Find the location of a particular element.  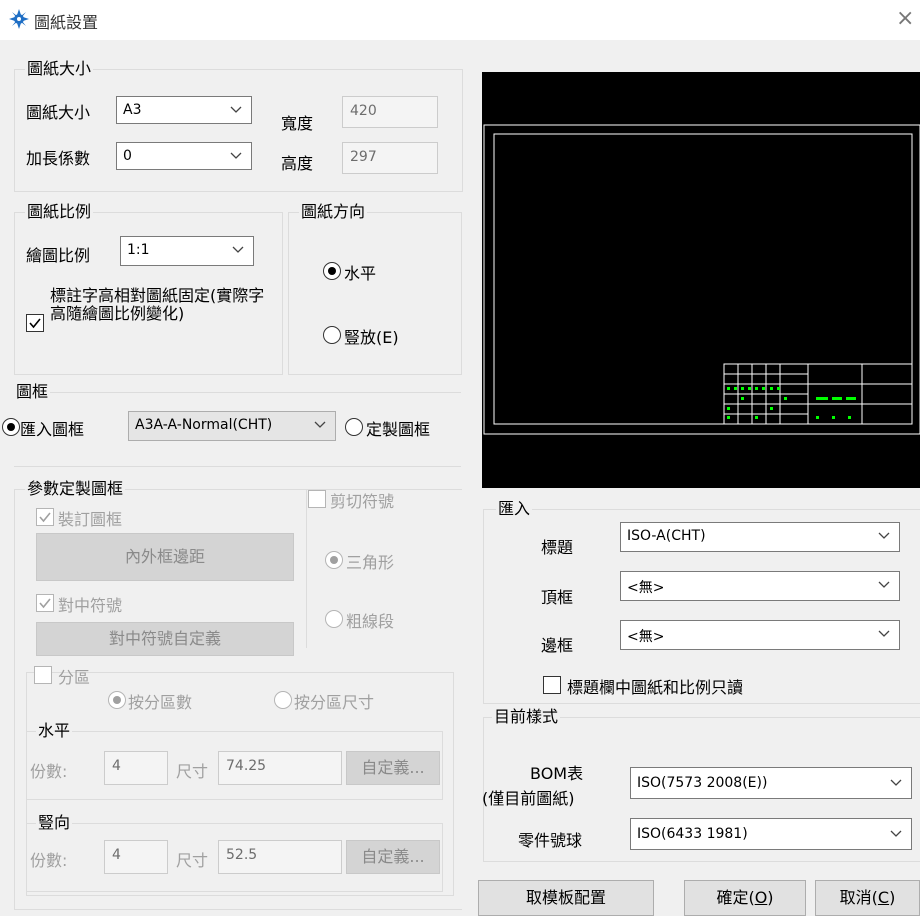

top-frame-select: <無> is located at coordinates (760, 586).